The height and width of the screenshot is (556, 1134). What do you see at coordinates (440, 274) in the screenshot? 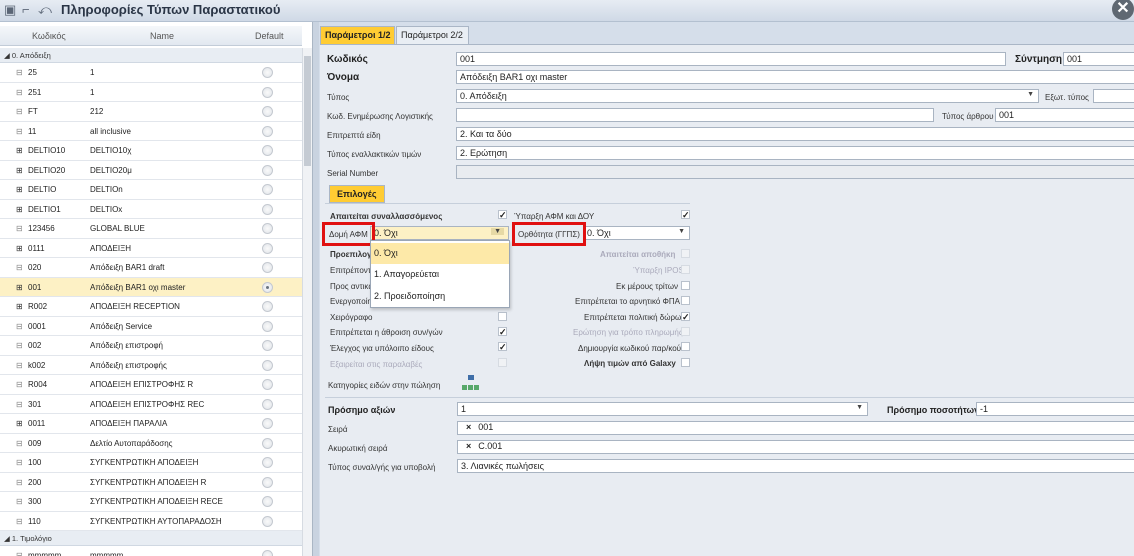
I see `dropdown-option: 1. Απαγορεύεται` at bounding box center [440, 274].